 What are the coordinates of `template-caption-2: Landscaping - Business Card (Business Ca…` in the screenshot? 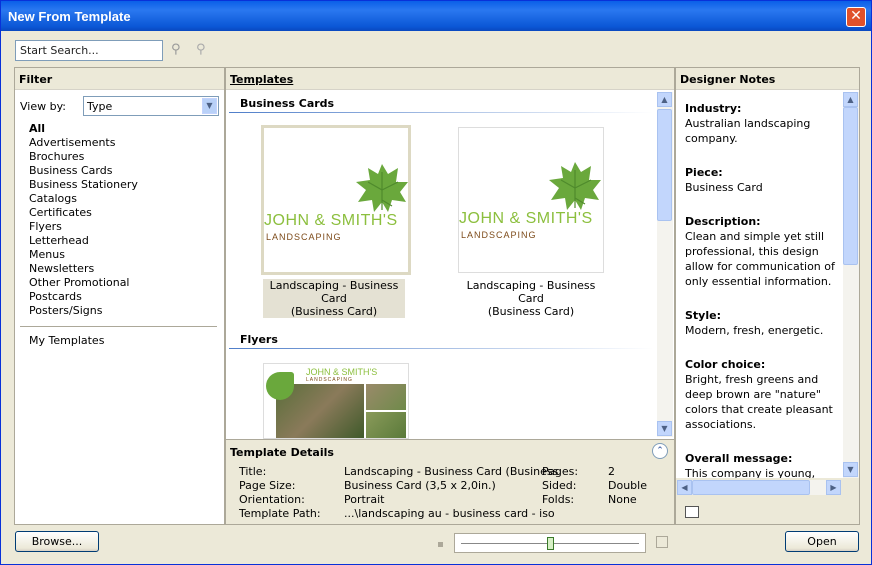 It's located at (531, 298).